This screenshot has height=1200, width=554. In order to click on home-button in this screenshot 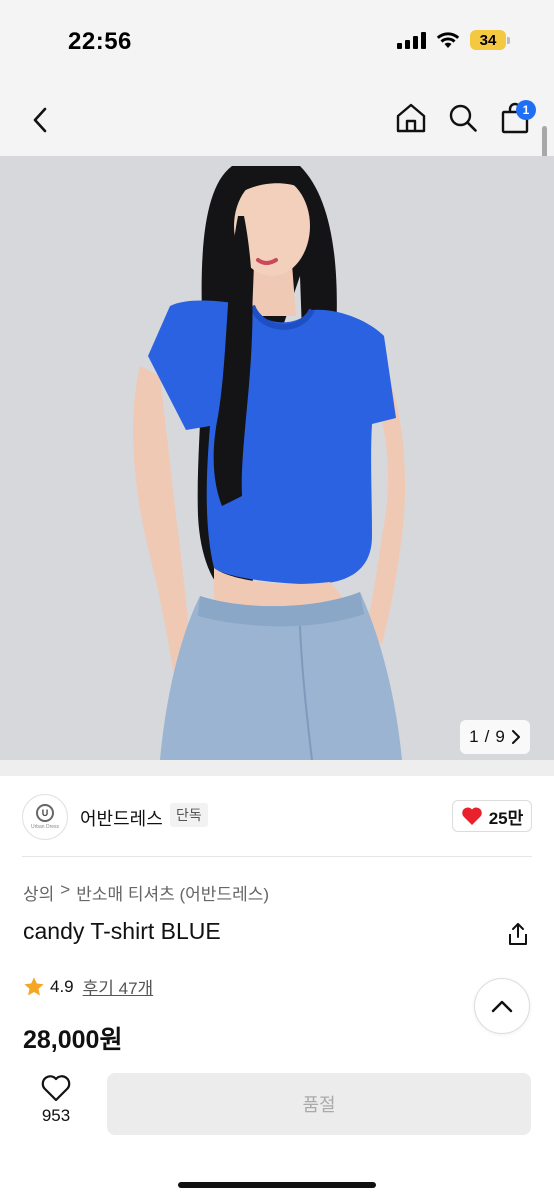, I will do `click(411, 118)`.